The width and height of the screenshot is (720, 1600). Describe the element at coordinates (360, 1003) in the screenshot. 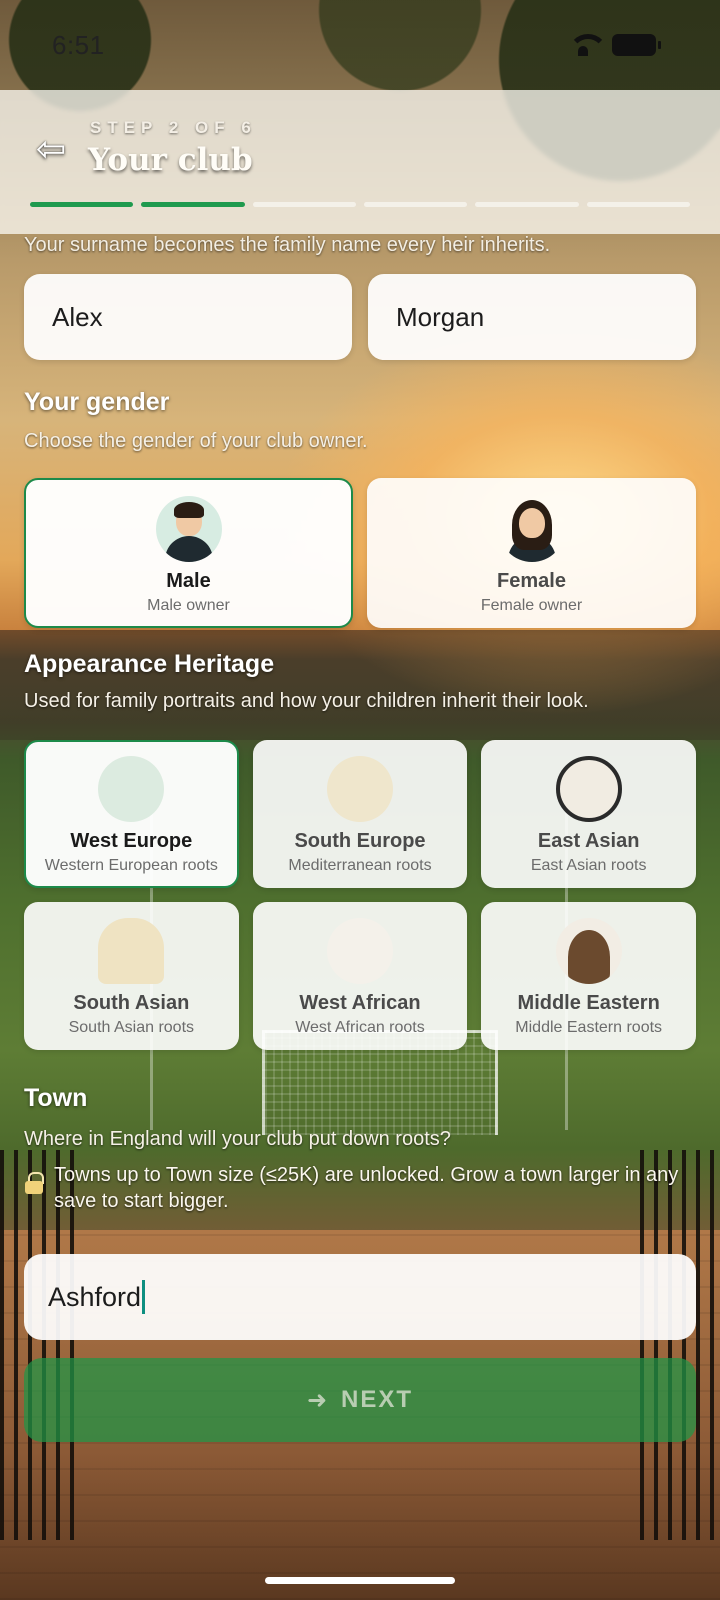

I see `heritage-card-title: West African` at that location.